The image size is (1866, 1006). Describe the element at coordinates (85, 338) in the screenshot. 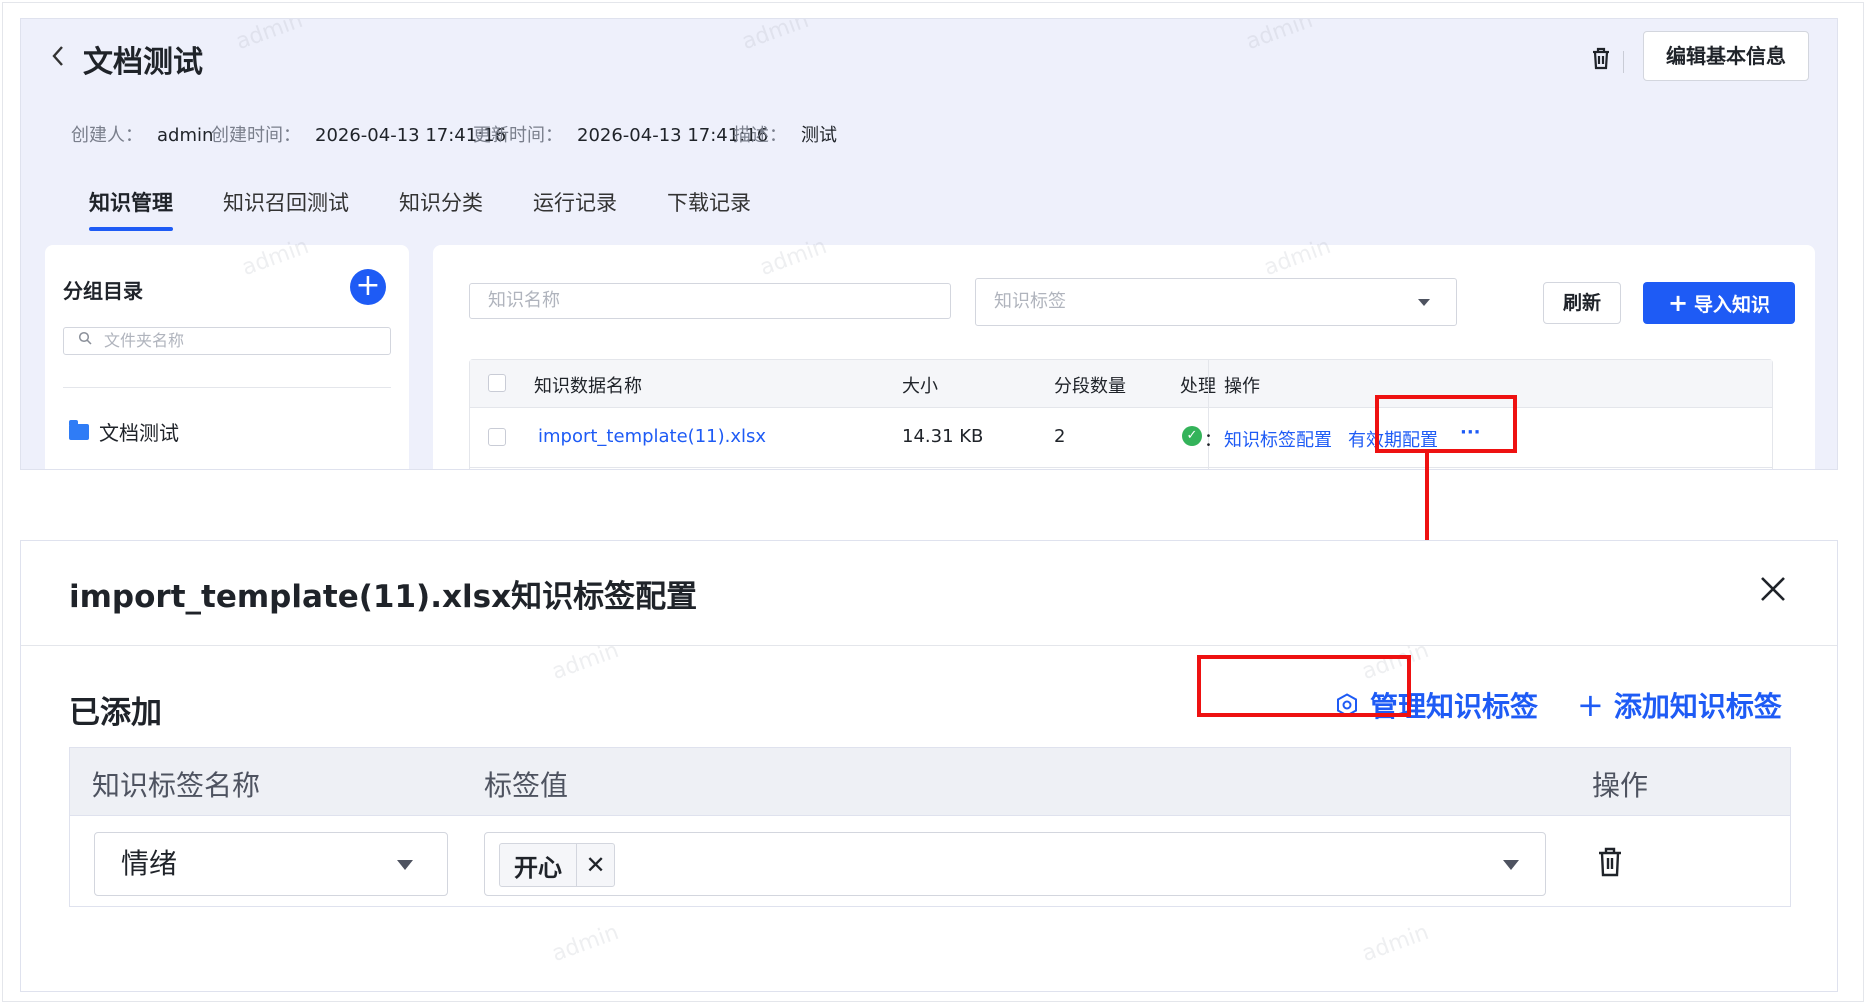

I see `search-icon` at that location.